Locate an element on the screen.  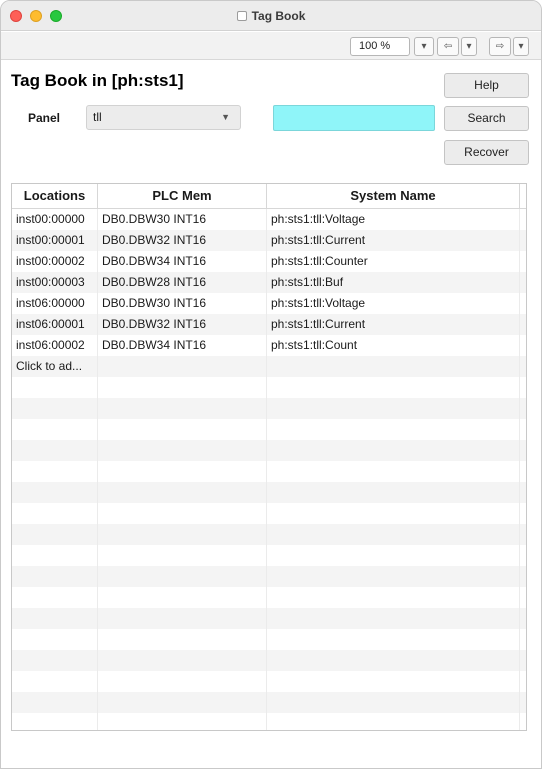
table-header: Locations PLC Mem System Name is located at coordinates (269, 196).